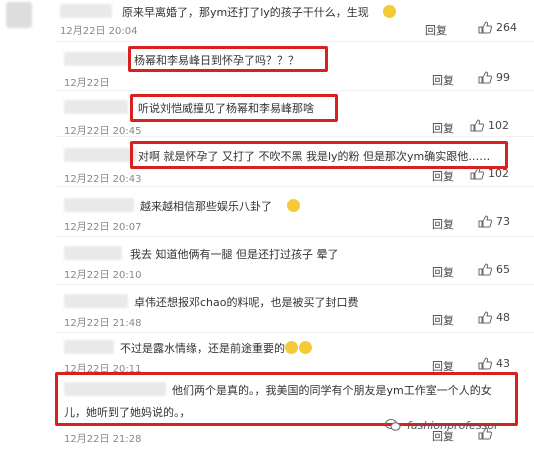 Image resolution: width=534 pixels, height=452 pixels. What do you see at coordinates (503, 317) in the screenshot?
I see `like-count: 48` at bounding box center [503, 317].